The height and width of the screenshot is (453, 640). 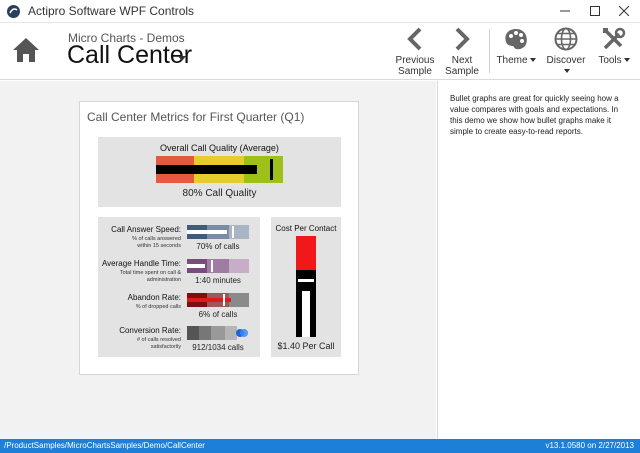 I want to click on close-icon, so click(x=624, y=11).